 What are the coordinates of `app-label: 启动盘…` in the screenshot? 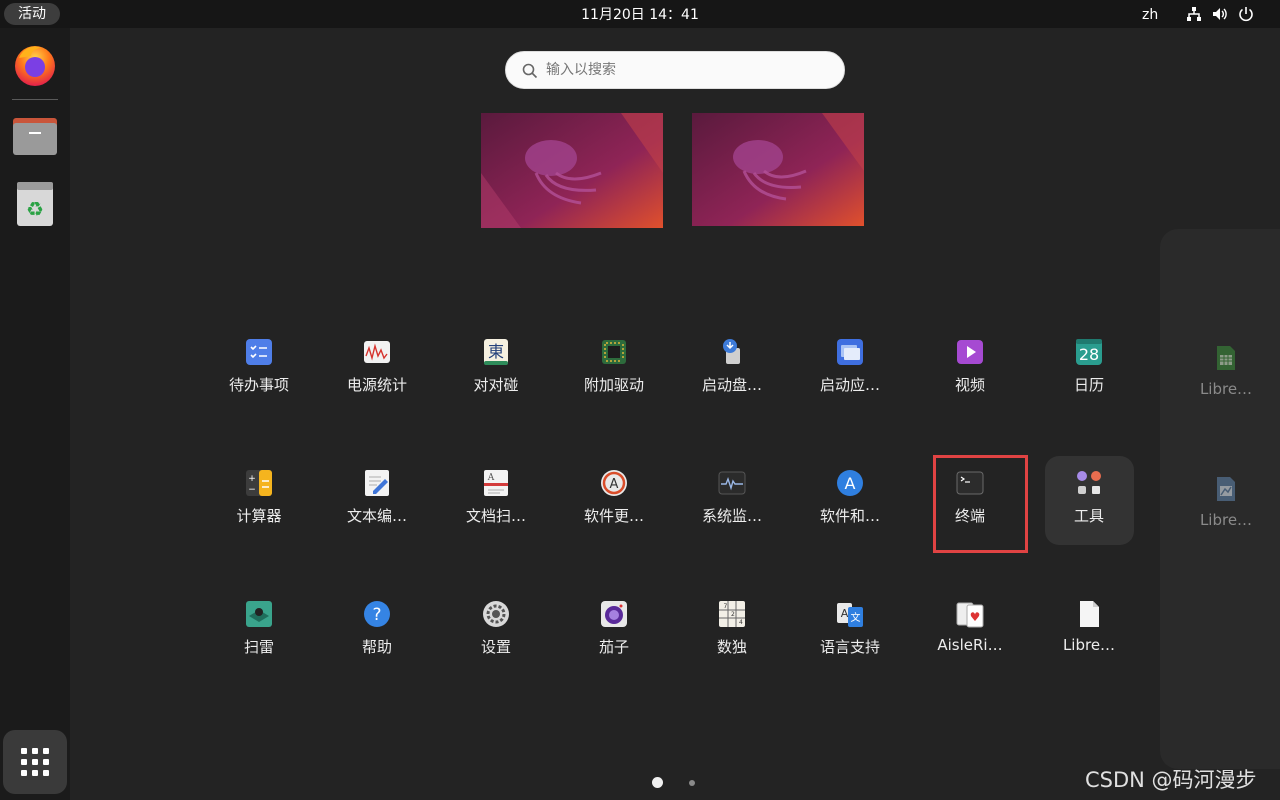 It's located at (731, 385).